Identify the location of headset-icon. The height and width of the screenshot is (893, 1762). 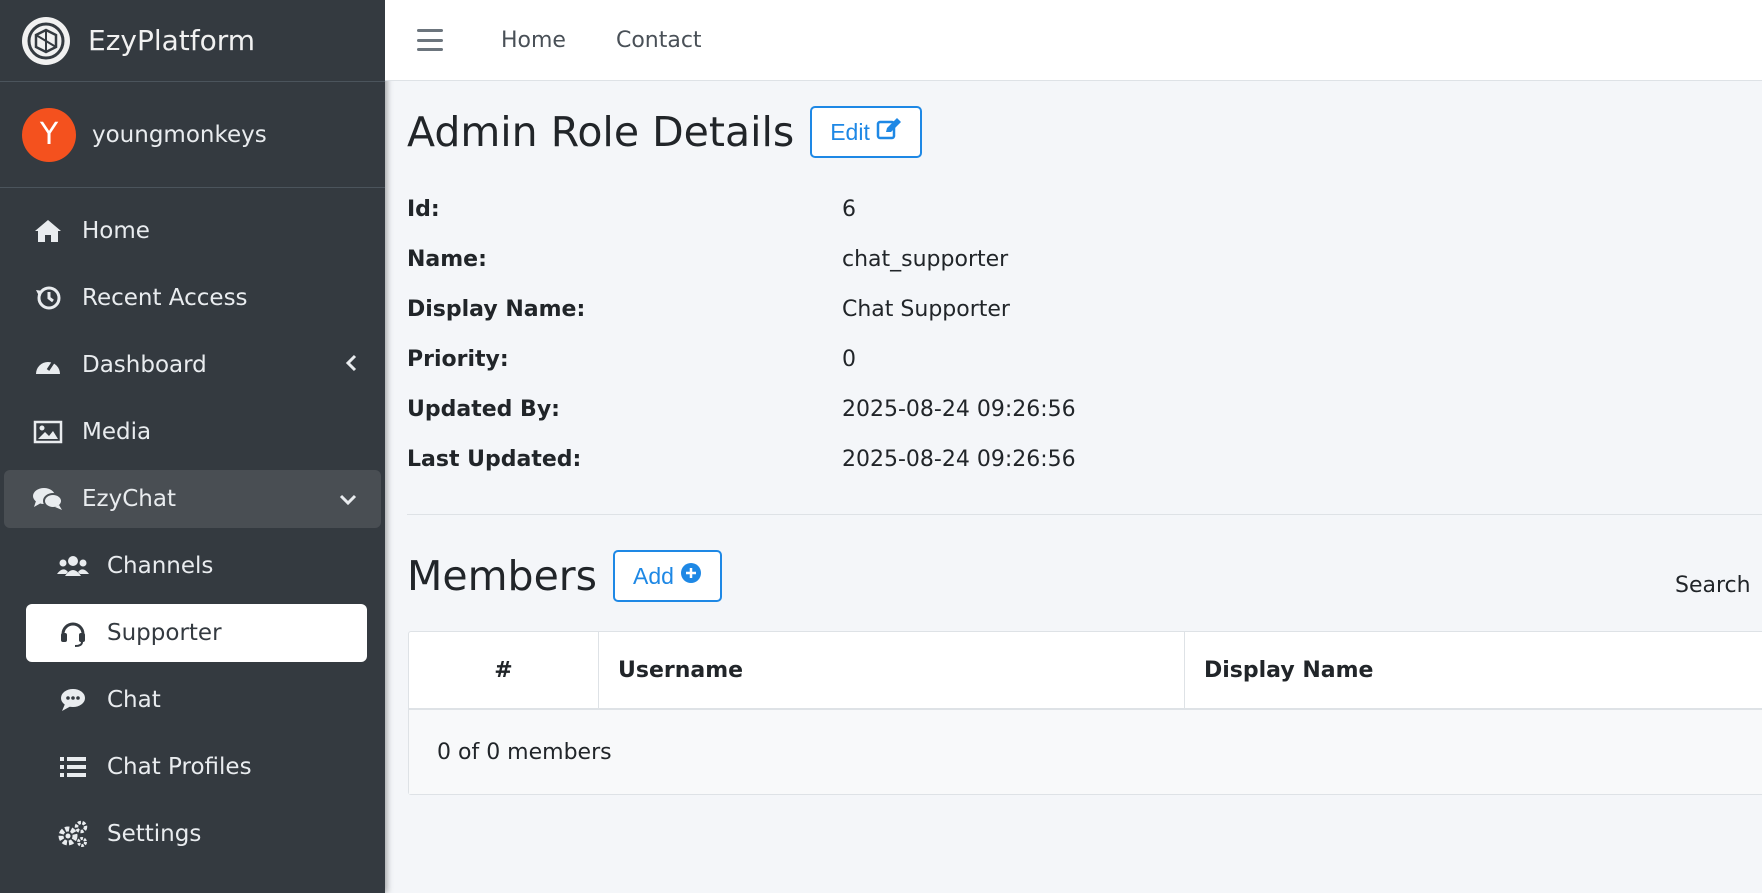
(73, 633).